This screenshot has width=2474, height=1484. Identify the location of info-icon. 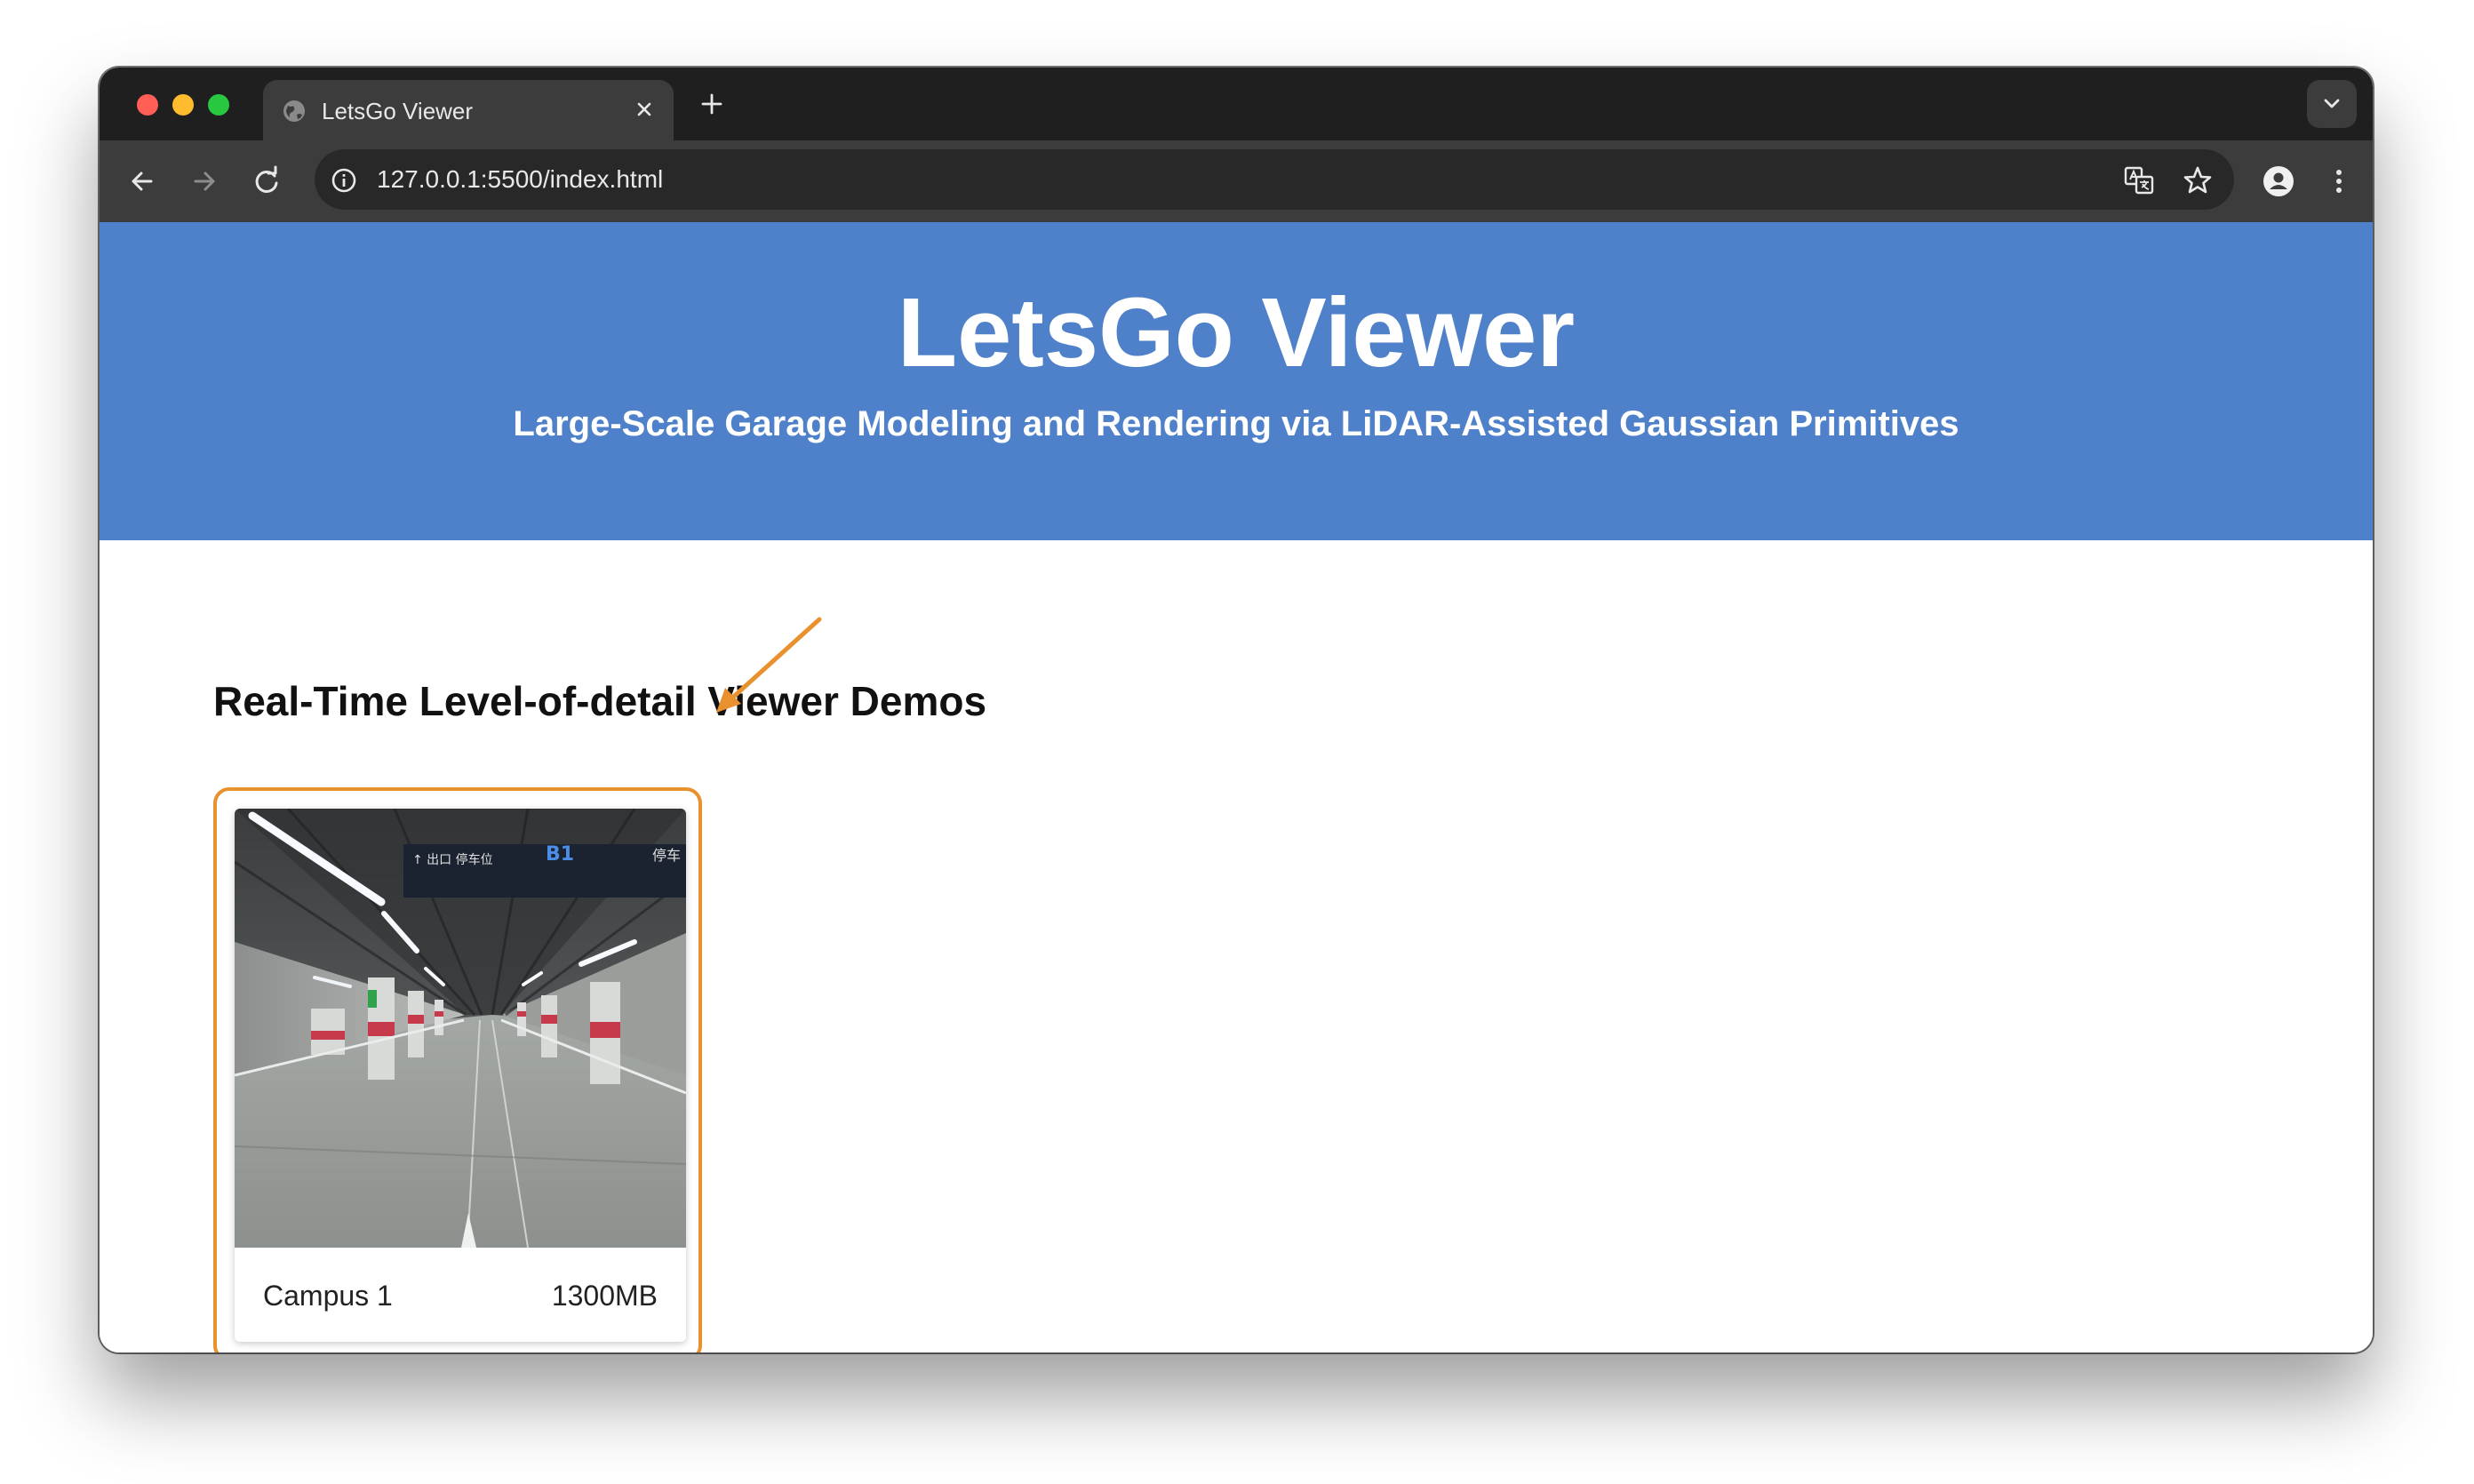
(344, 180).